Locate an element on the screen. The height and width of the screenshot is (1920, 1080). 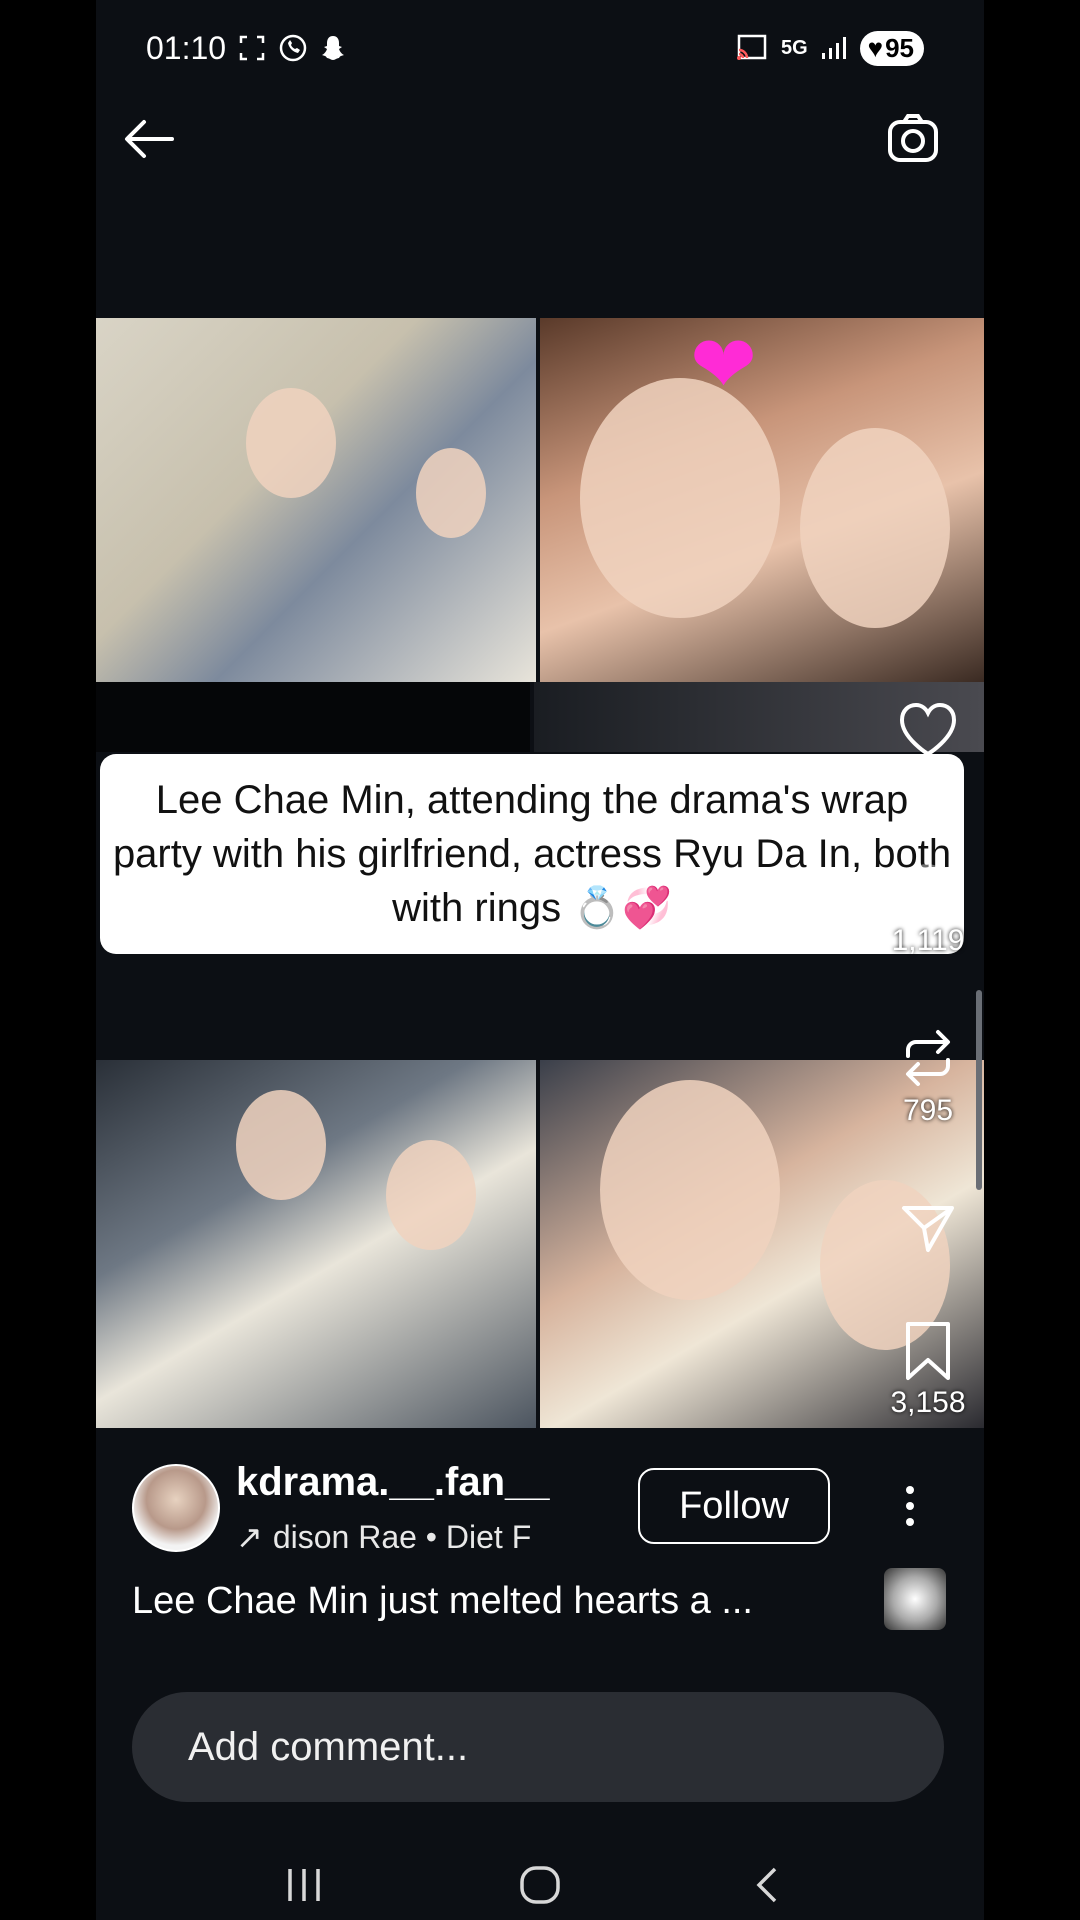
repost-icon is located at coordinates (928, 1058).